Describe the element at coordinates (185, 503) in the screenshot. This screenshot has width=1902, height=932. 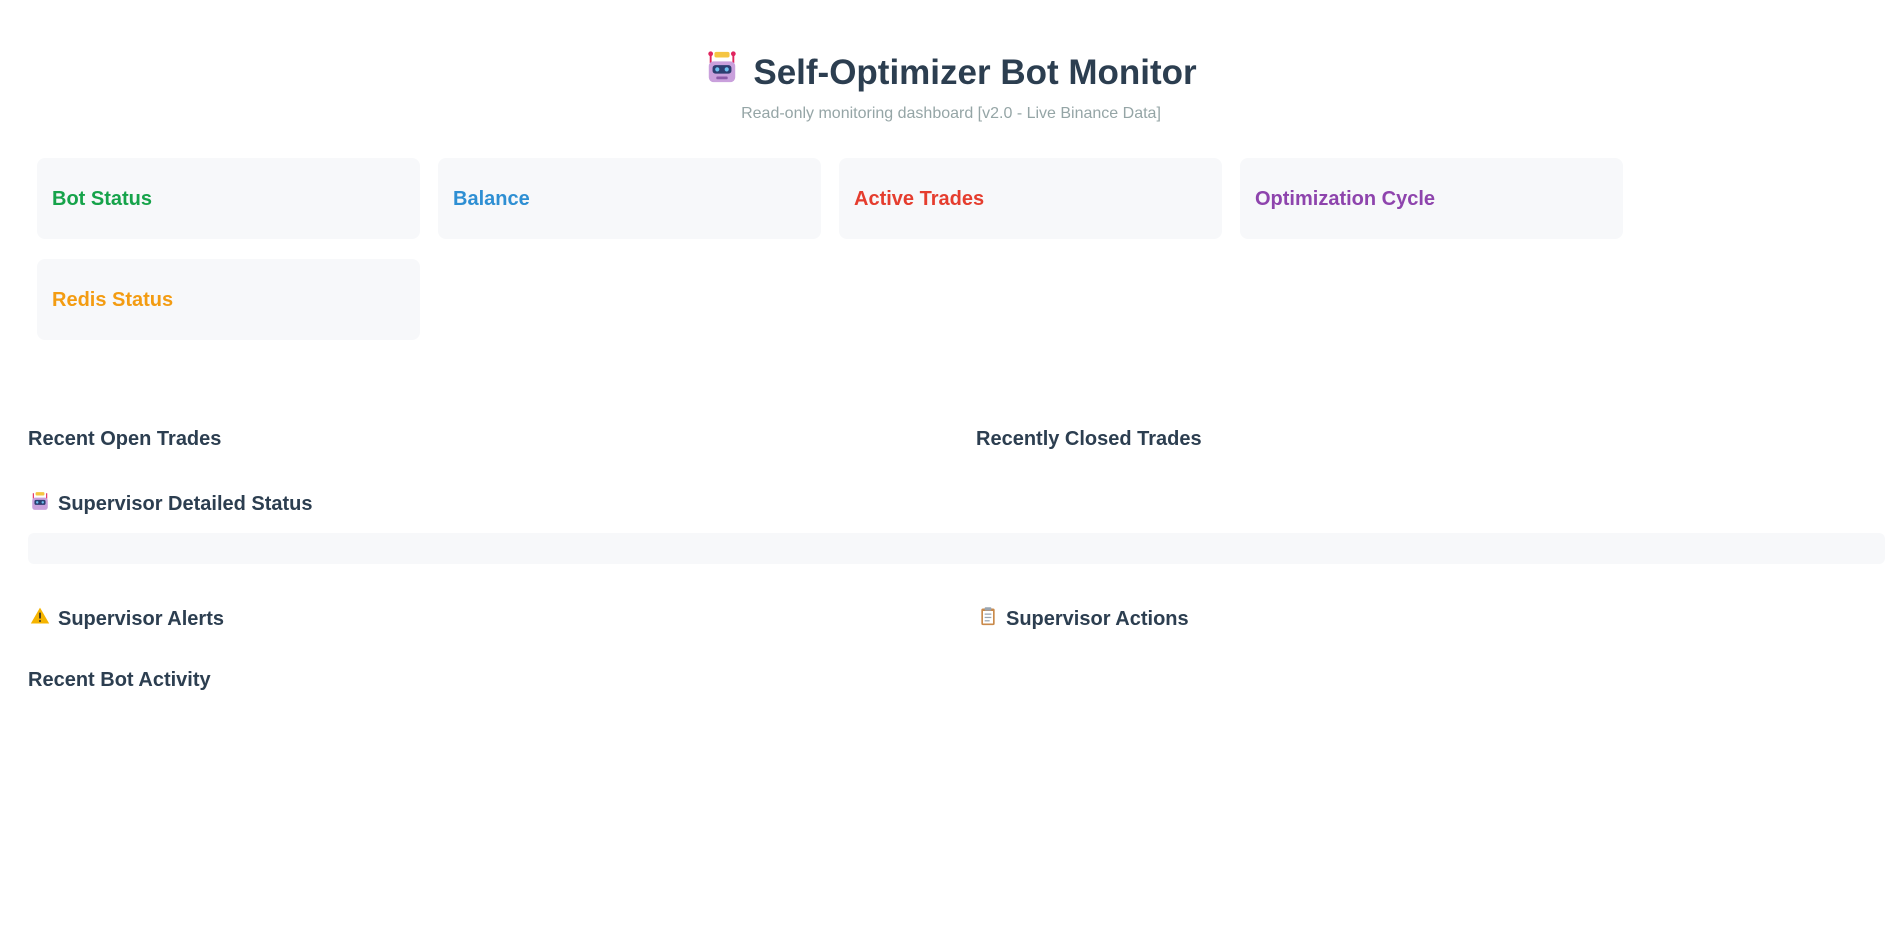
I see `supervisor-detailed-status-title: Supervisor Detailed Status` at that location.